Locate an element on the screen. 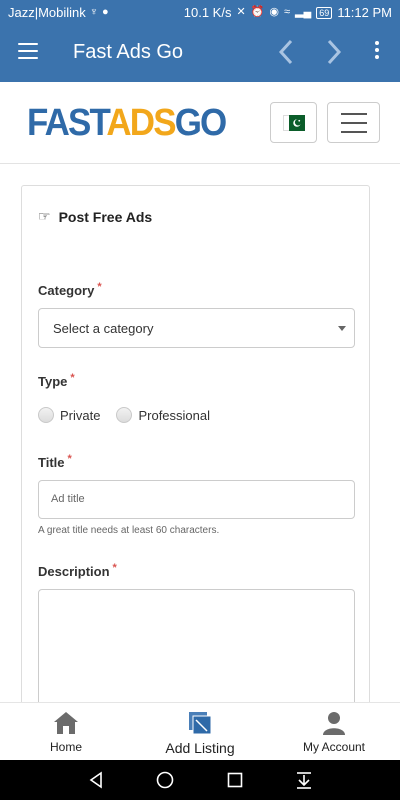 Image resolution: width=400 pixels, height=800 pixels. ad-title-placeholder: Ad title is located at coordinates (68, 499).